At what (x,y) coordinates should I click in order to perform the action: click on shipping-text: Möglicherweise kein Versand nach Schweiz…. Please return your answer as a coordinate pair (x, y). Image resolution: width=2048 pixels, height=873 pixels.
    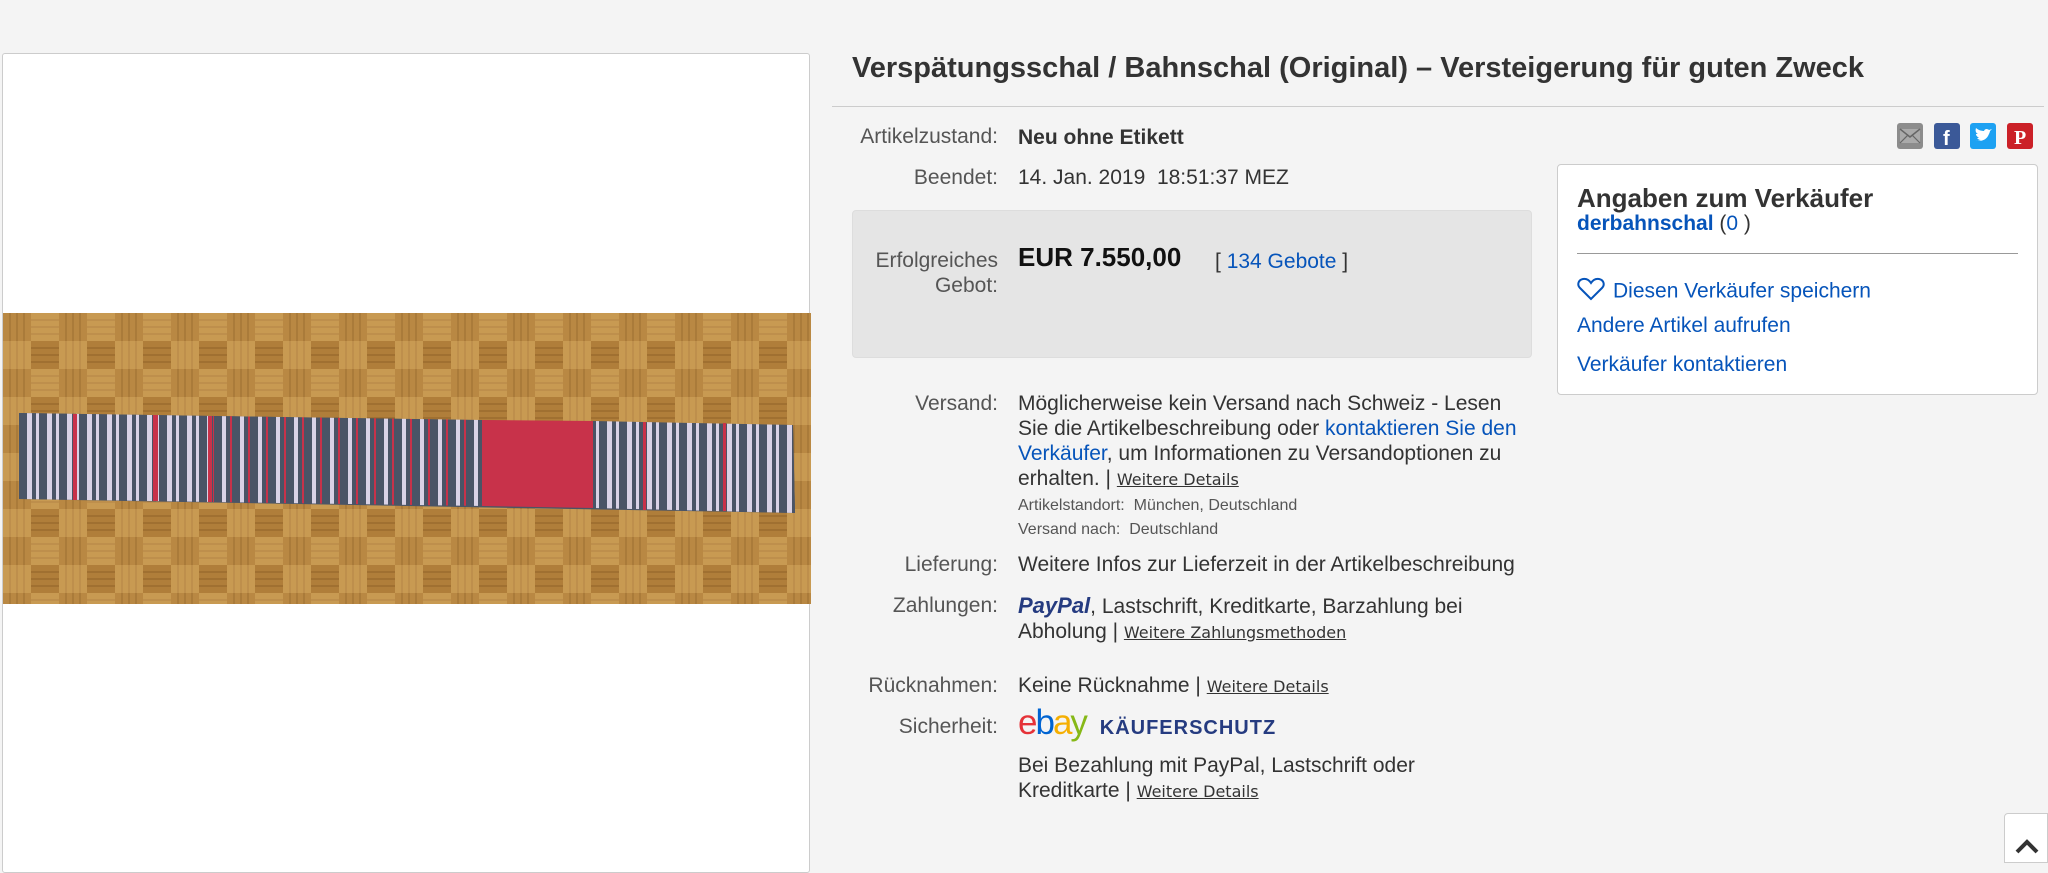
    Looking at the image, I should click on (1273, 441).